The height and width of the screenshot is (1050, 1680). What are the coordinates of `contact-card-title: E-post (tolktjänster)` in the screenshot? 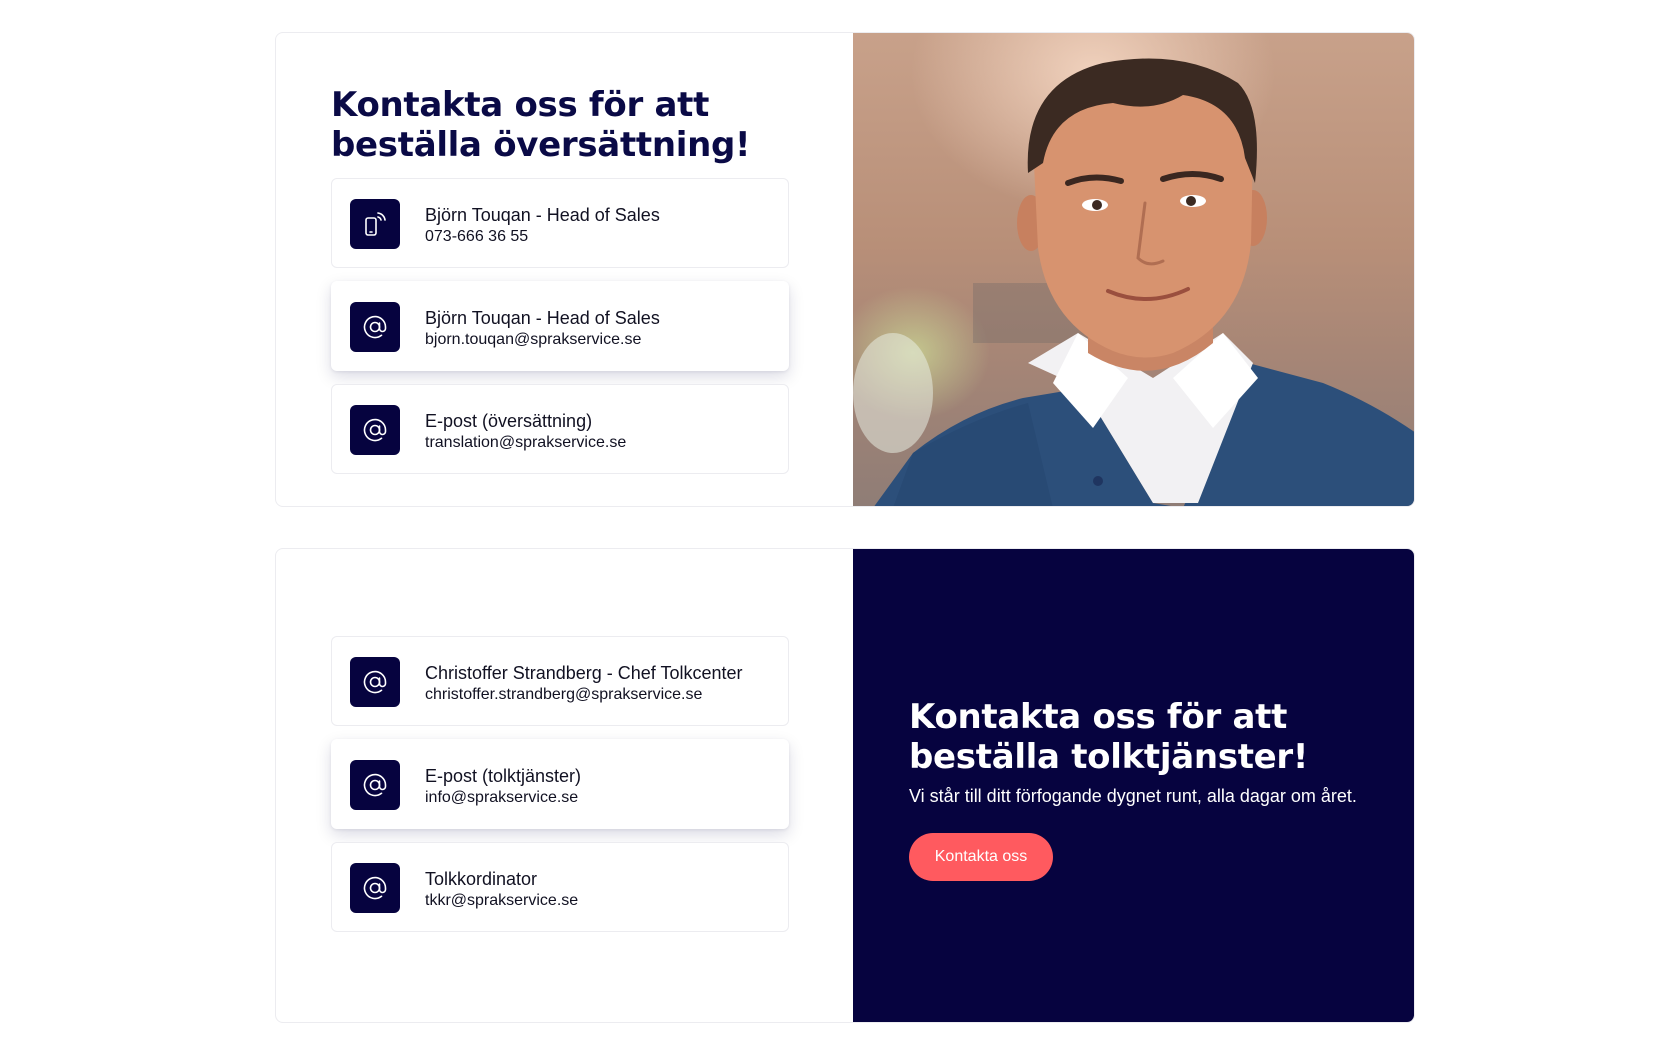 It's located at (503, 776).